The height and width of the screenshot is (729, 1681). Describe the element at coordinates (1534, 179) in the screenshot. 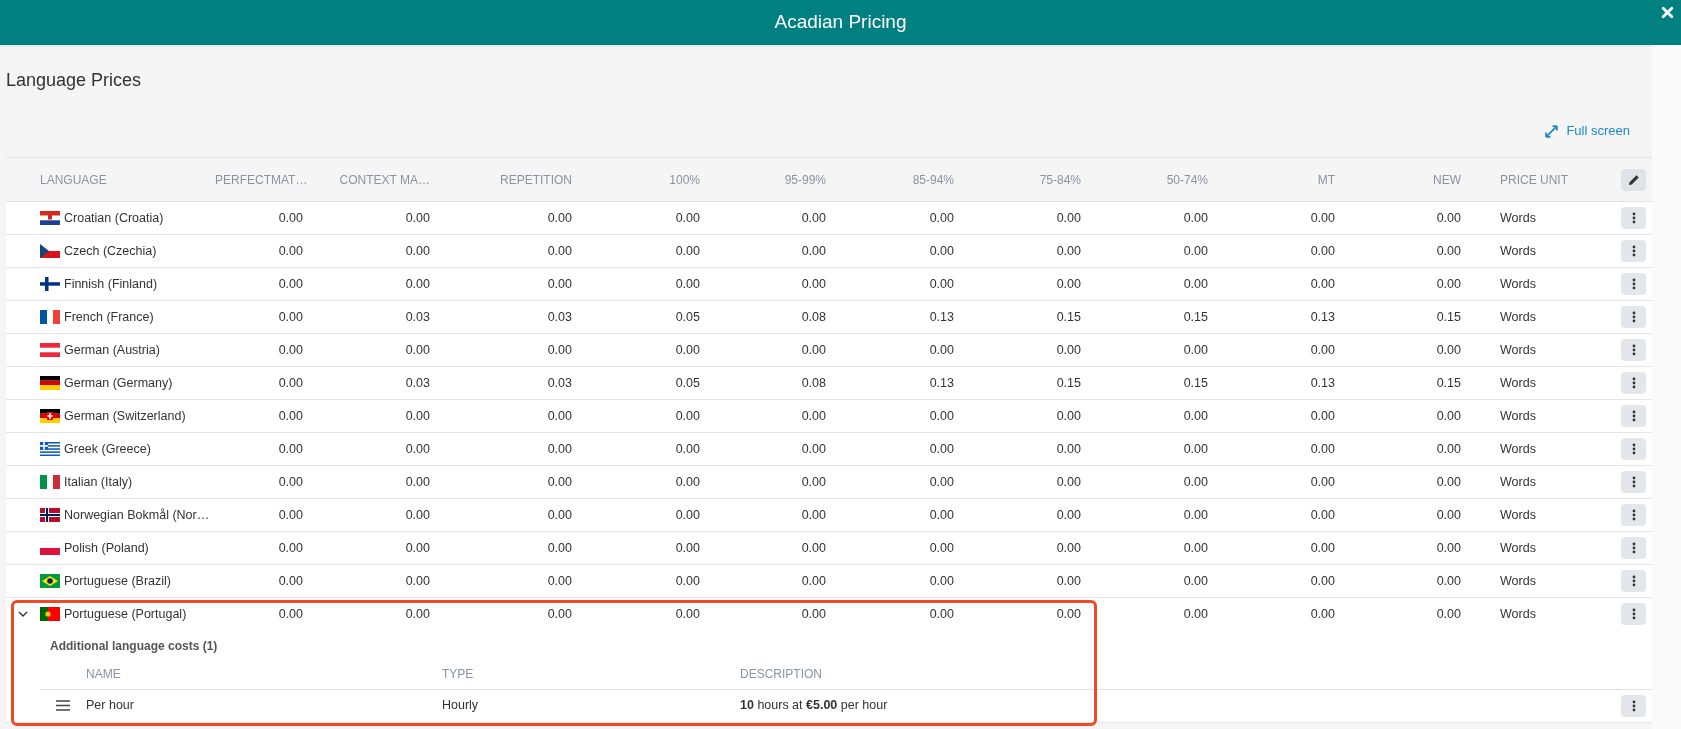

I see `column-header: PRICE UNIT` at that location.